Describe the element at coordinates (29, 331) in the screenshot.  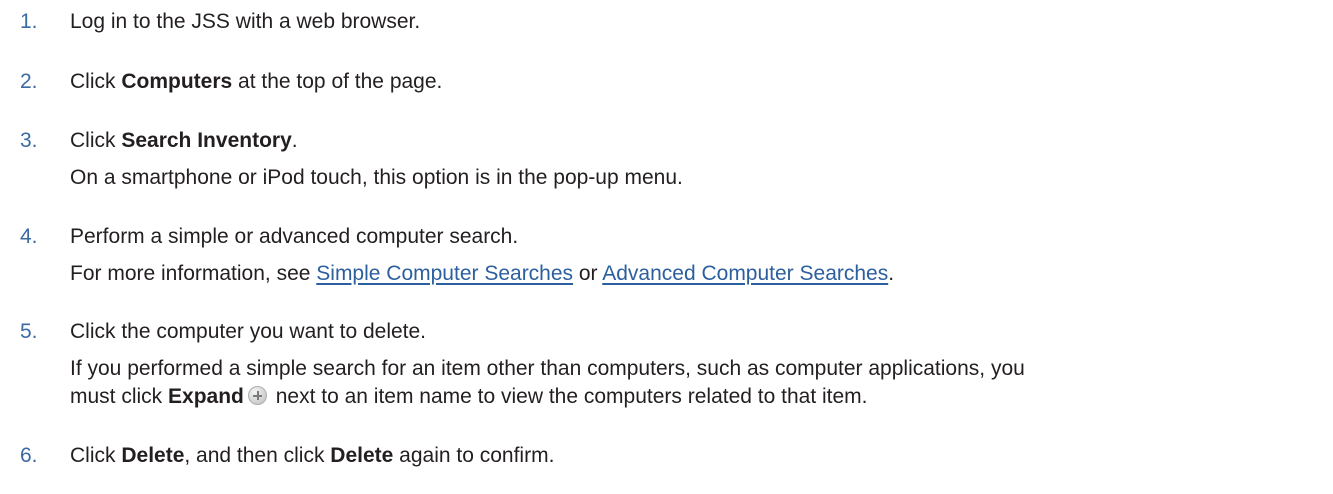
I see `step-number: 5.` at that location.